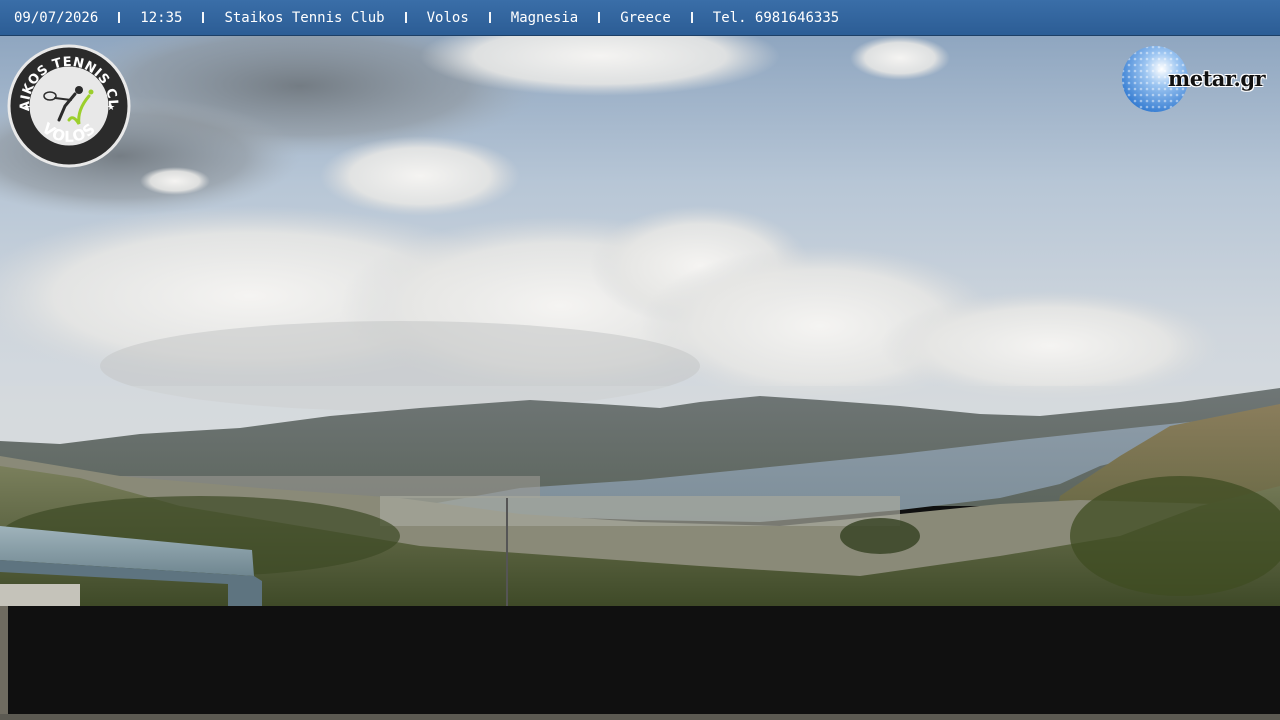  I want to click on town-buildings, so click(640, 511).